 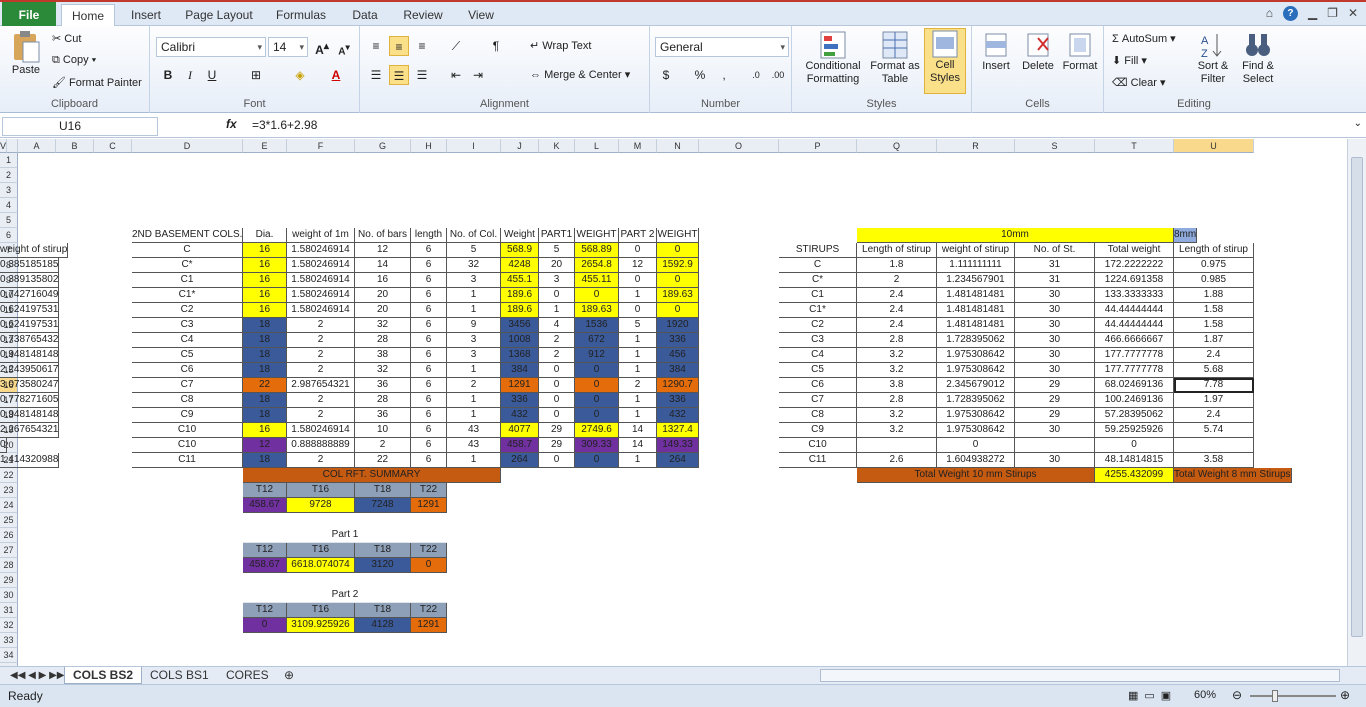 What do you see at coordinates (897, 340) in the screenshot?
I see `table-cell: 2.8` at bounding box center [897, 340].